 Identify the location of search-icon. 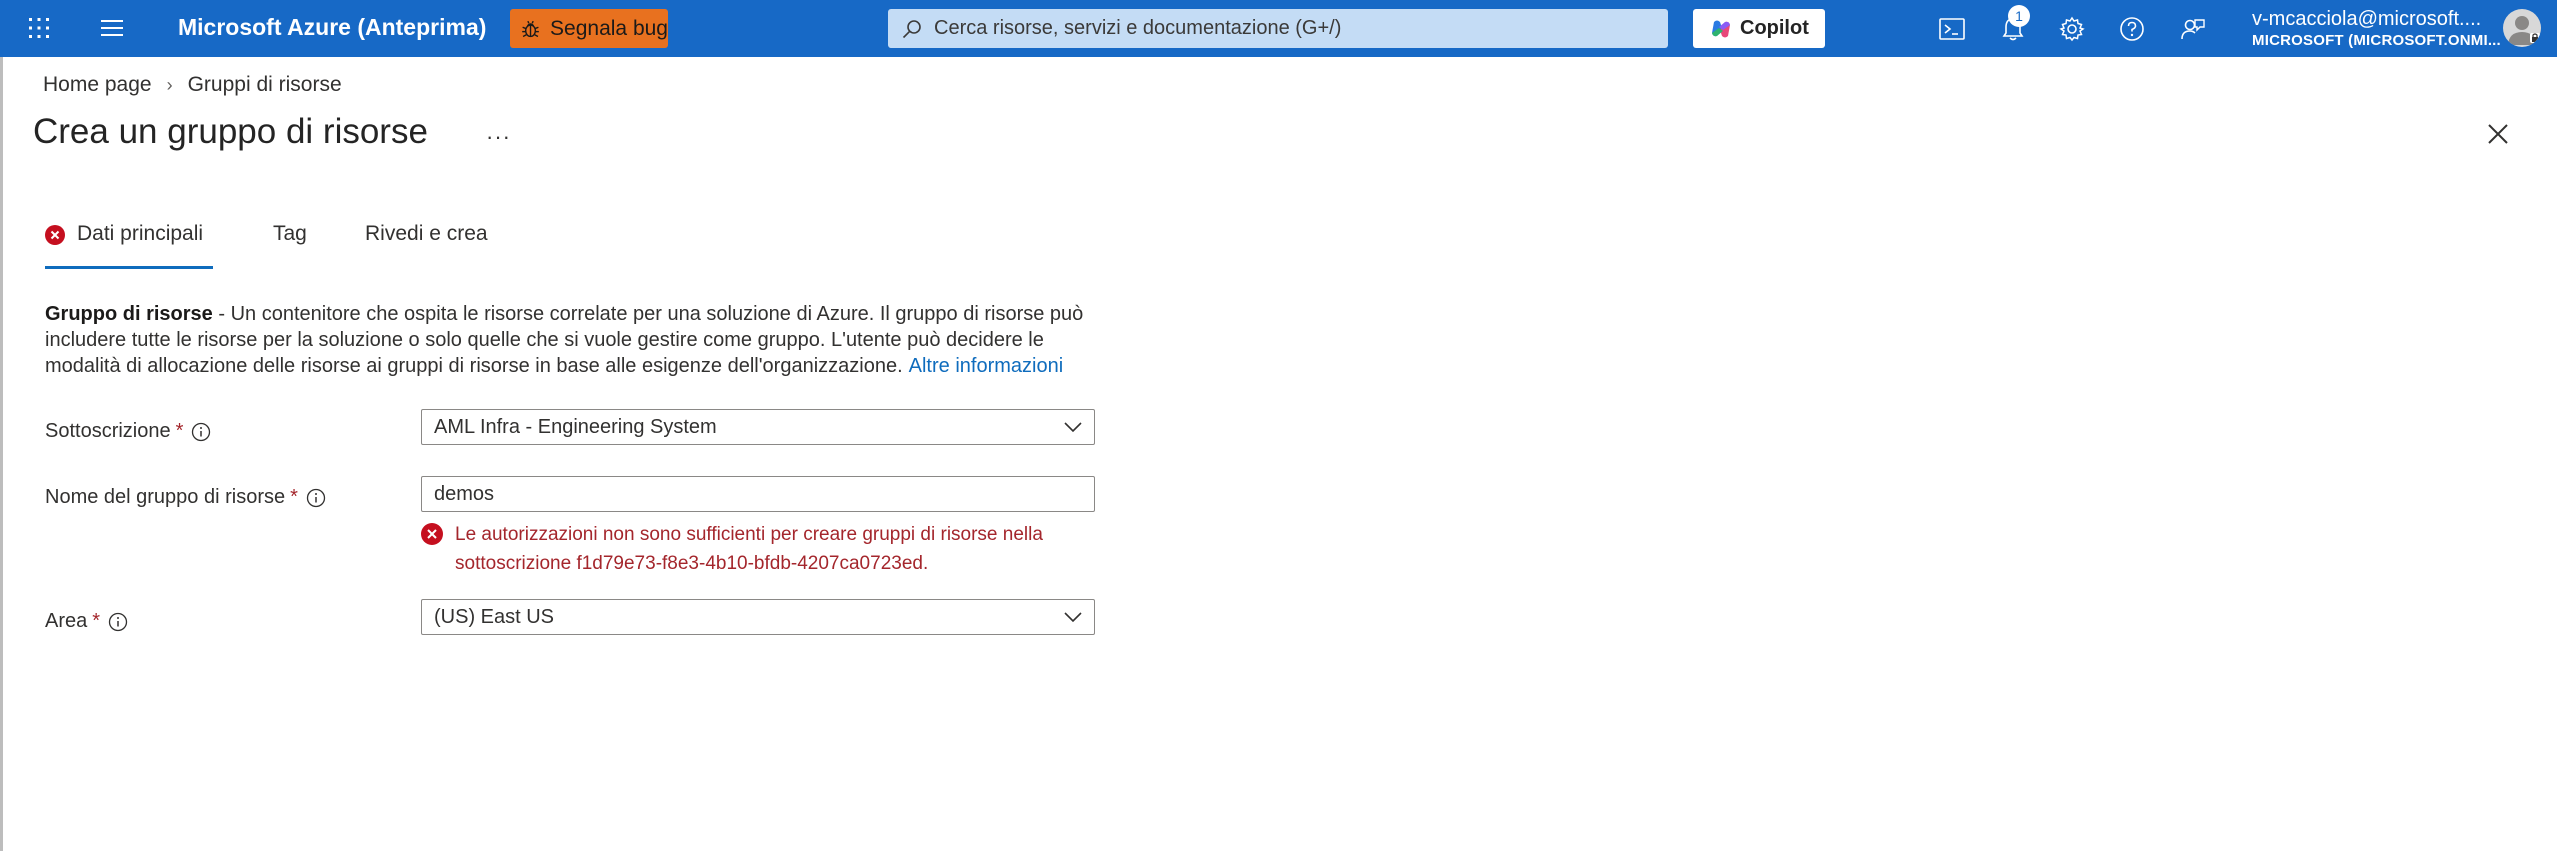
(911, 28).